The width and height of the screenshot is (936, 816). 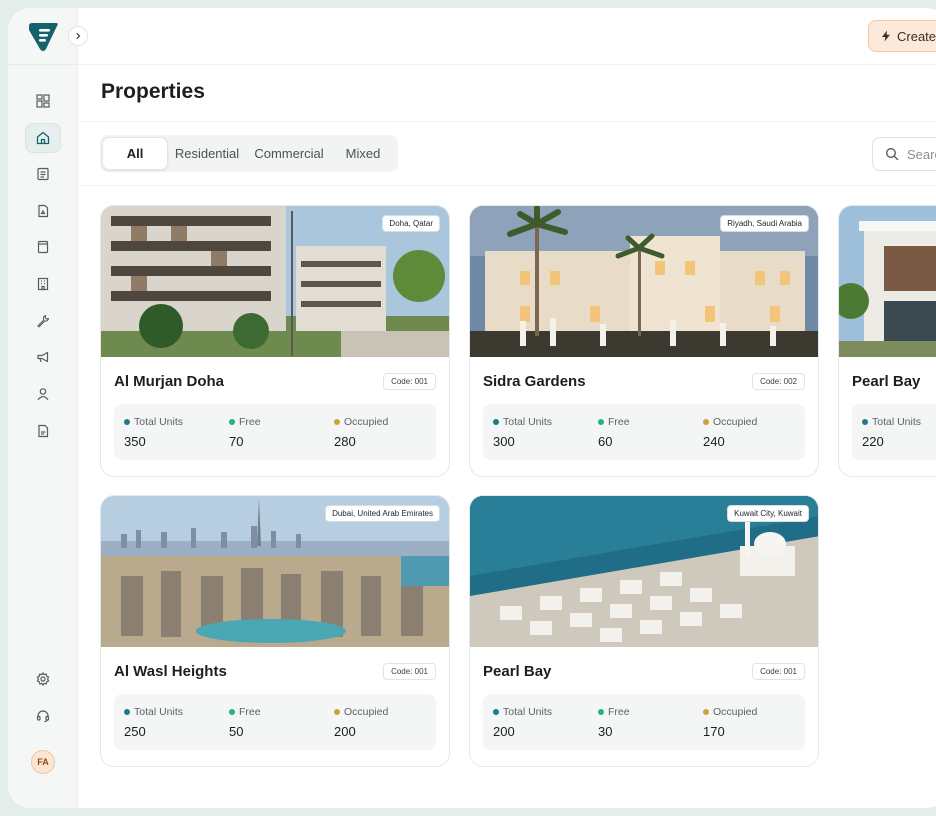 What do you see at coordinates (650, 722) in the screenshot?
I see `stat-free: Free 30` at bounding box center [650, 722].